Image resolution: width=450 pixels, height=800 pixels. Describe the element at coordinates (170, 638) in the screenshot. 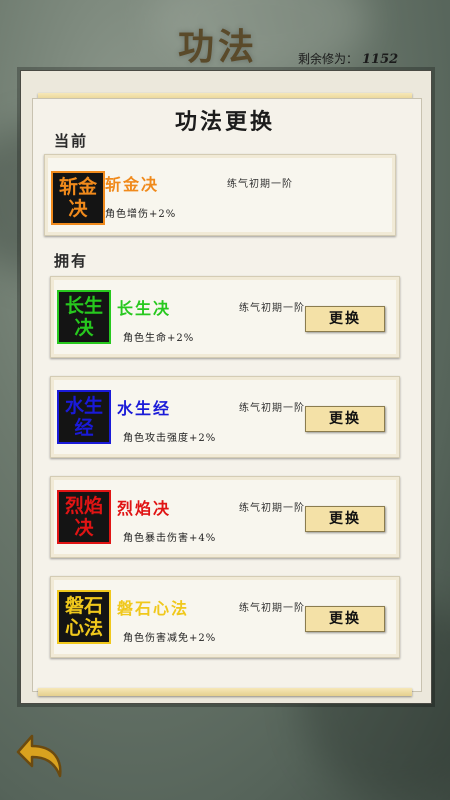

I see `technique-effect: 角色伤害减免+2%` at that location.